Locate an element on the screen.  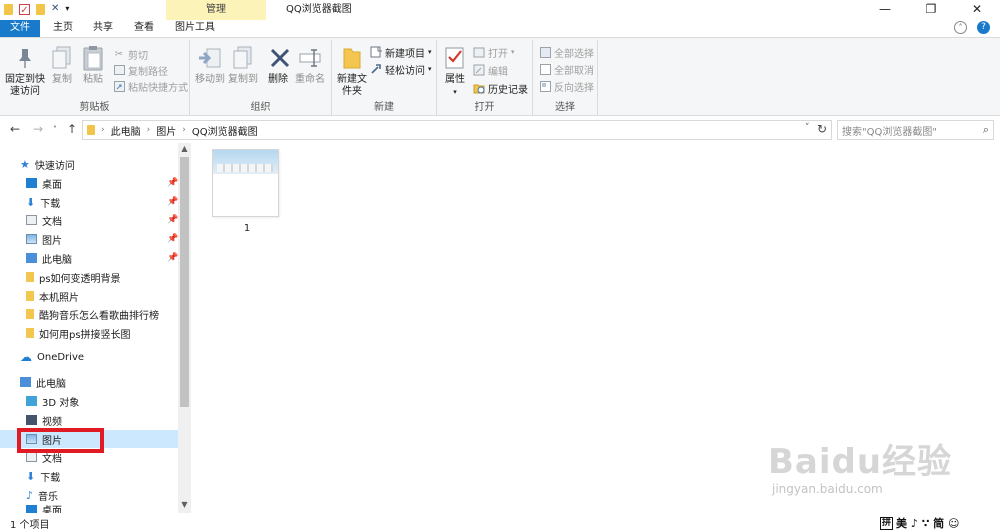
pin-icon: 📌 is located at coordinates (173, 202).